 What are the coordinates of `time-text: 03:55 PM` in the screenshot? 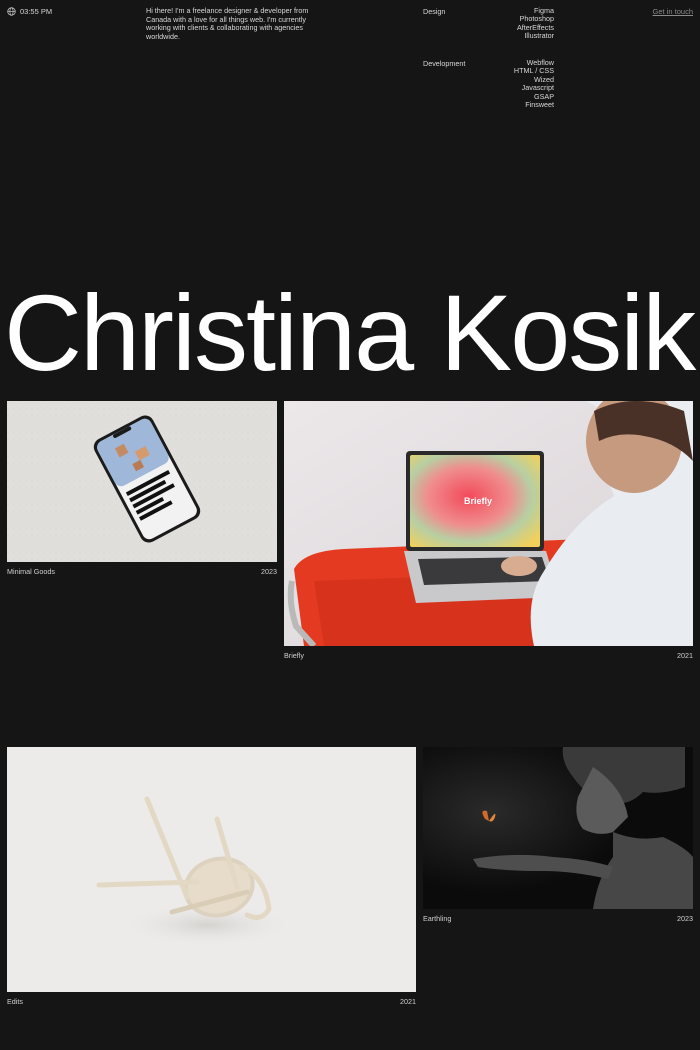 It's located at (36, 11).